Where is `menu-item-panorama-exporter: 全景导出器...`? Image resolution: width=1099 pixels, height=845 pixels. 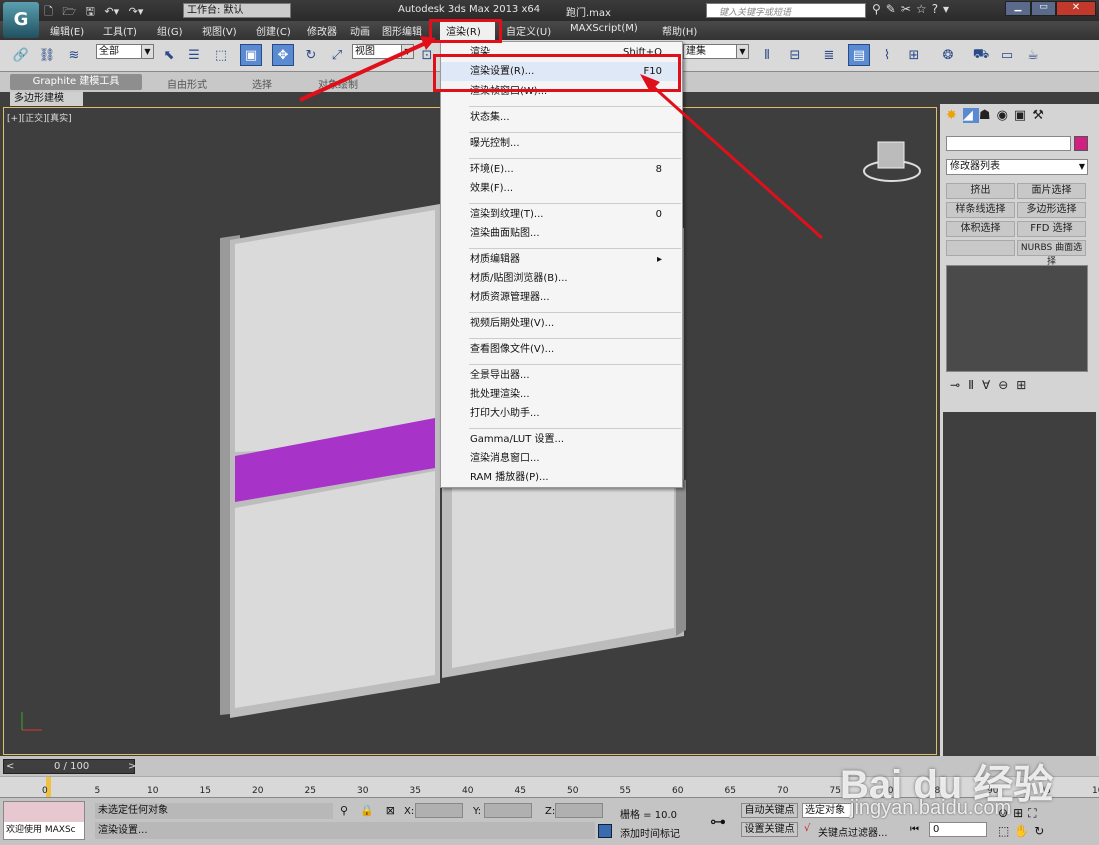
menu-item-panorama-exporter: 全景导出器... is located at coordinates (561, 375).